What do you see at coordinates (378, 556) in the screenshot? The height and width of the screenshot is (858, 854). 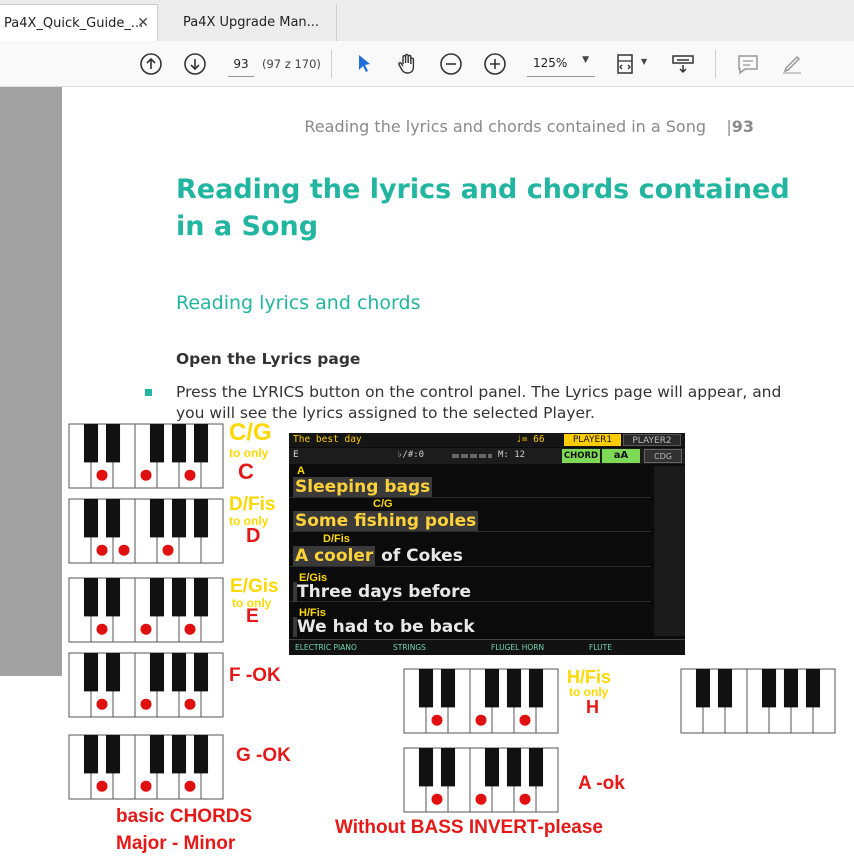 I see `lyric-text: A cooler of Cokes` at bounding box center [378, 556].